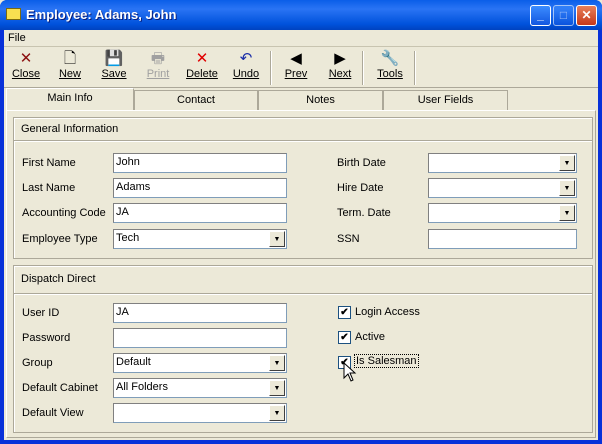  Describe the element at coordinates (386, 361) in the screenshot. I see `is-salesman-label: Is Salesman` at that location.